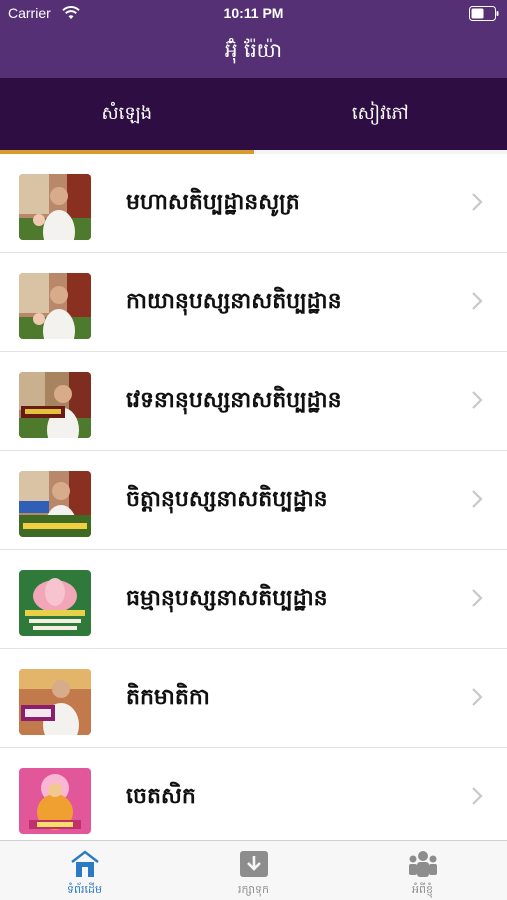 This screenshot has width=507, height=900. I want to click on battery-icon, so click(484, 13).